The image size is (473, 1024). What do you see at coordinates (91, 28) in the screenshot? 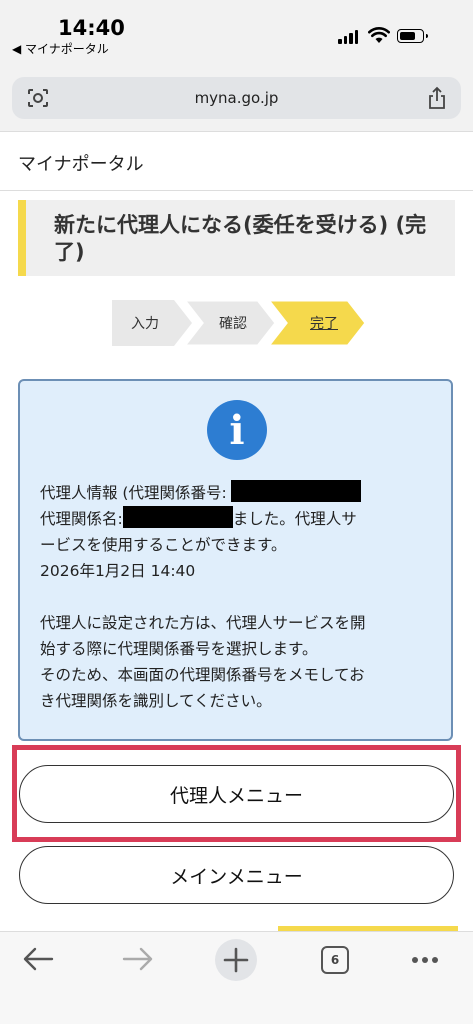
I see `status-time: 14:40` at bounding box center [91, 28].